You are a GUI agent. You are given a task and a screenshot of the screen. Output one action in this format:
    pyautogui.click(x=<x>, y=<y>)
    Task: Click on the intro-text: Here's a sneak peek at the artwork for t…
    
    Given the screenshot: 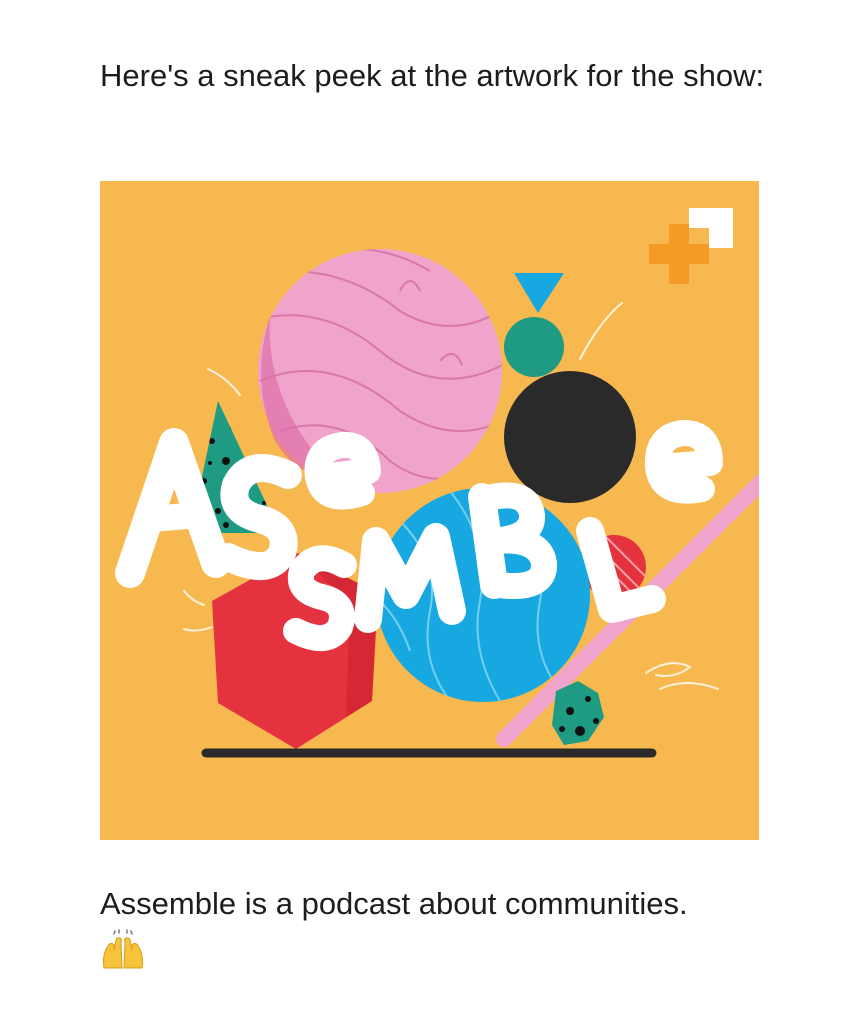 What is the action you would take?
    pyautogui.click(x=432, y=75)
    